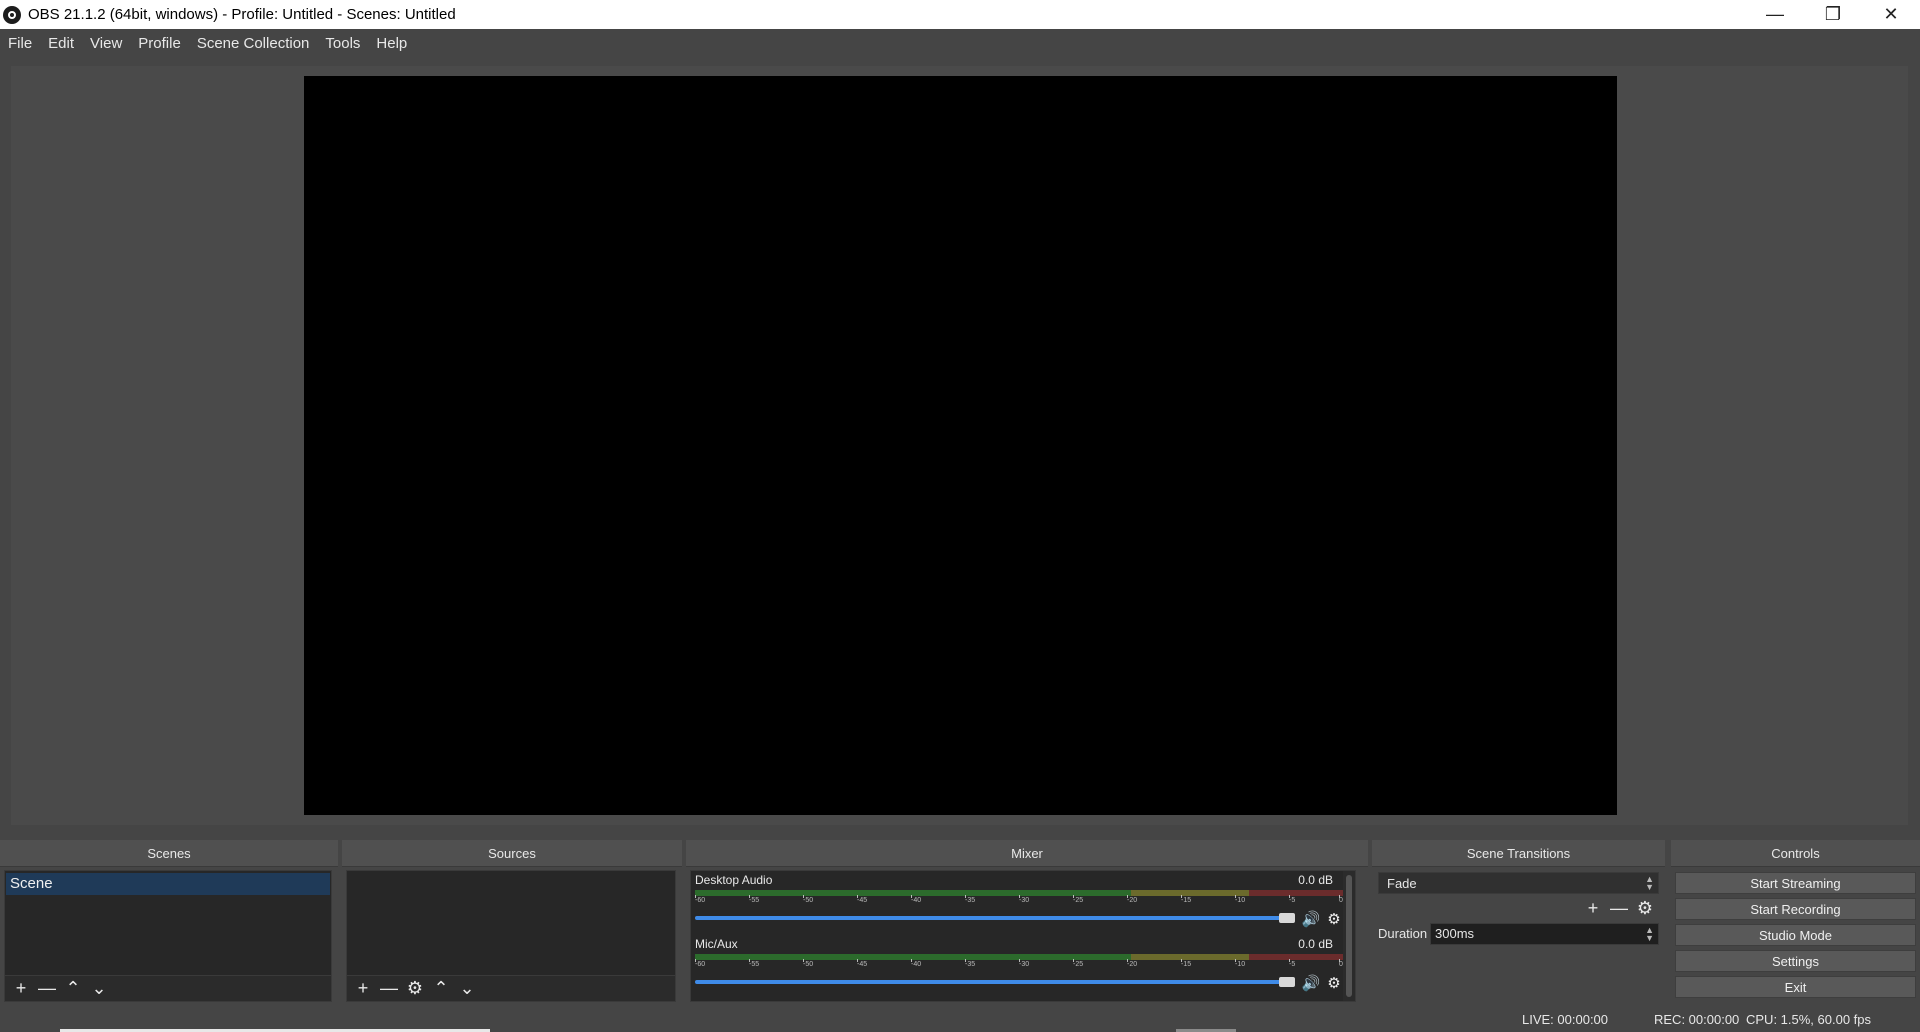 The height and width of the screenshot is (1032, 1920). I want to click on menu-tools: Tools, so click(342, 43).